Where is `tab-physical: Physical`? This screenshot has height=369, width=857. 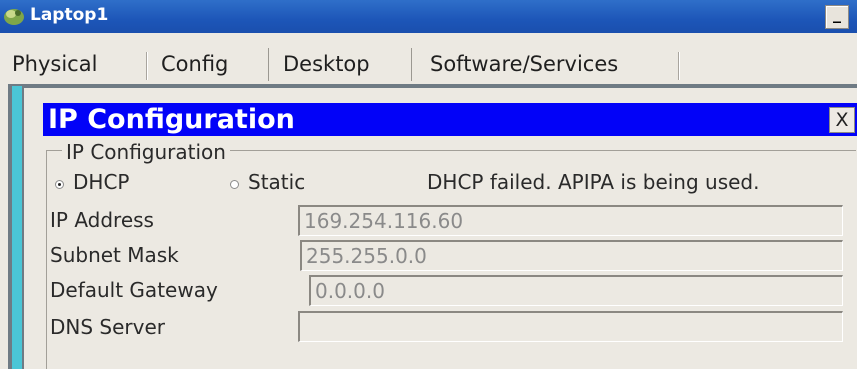 tab-physical: Physical is located at coordinates (73, 64).